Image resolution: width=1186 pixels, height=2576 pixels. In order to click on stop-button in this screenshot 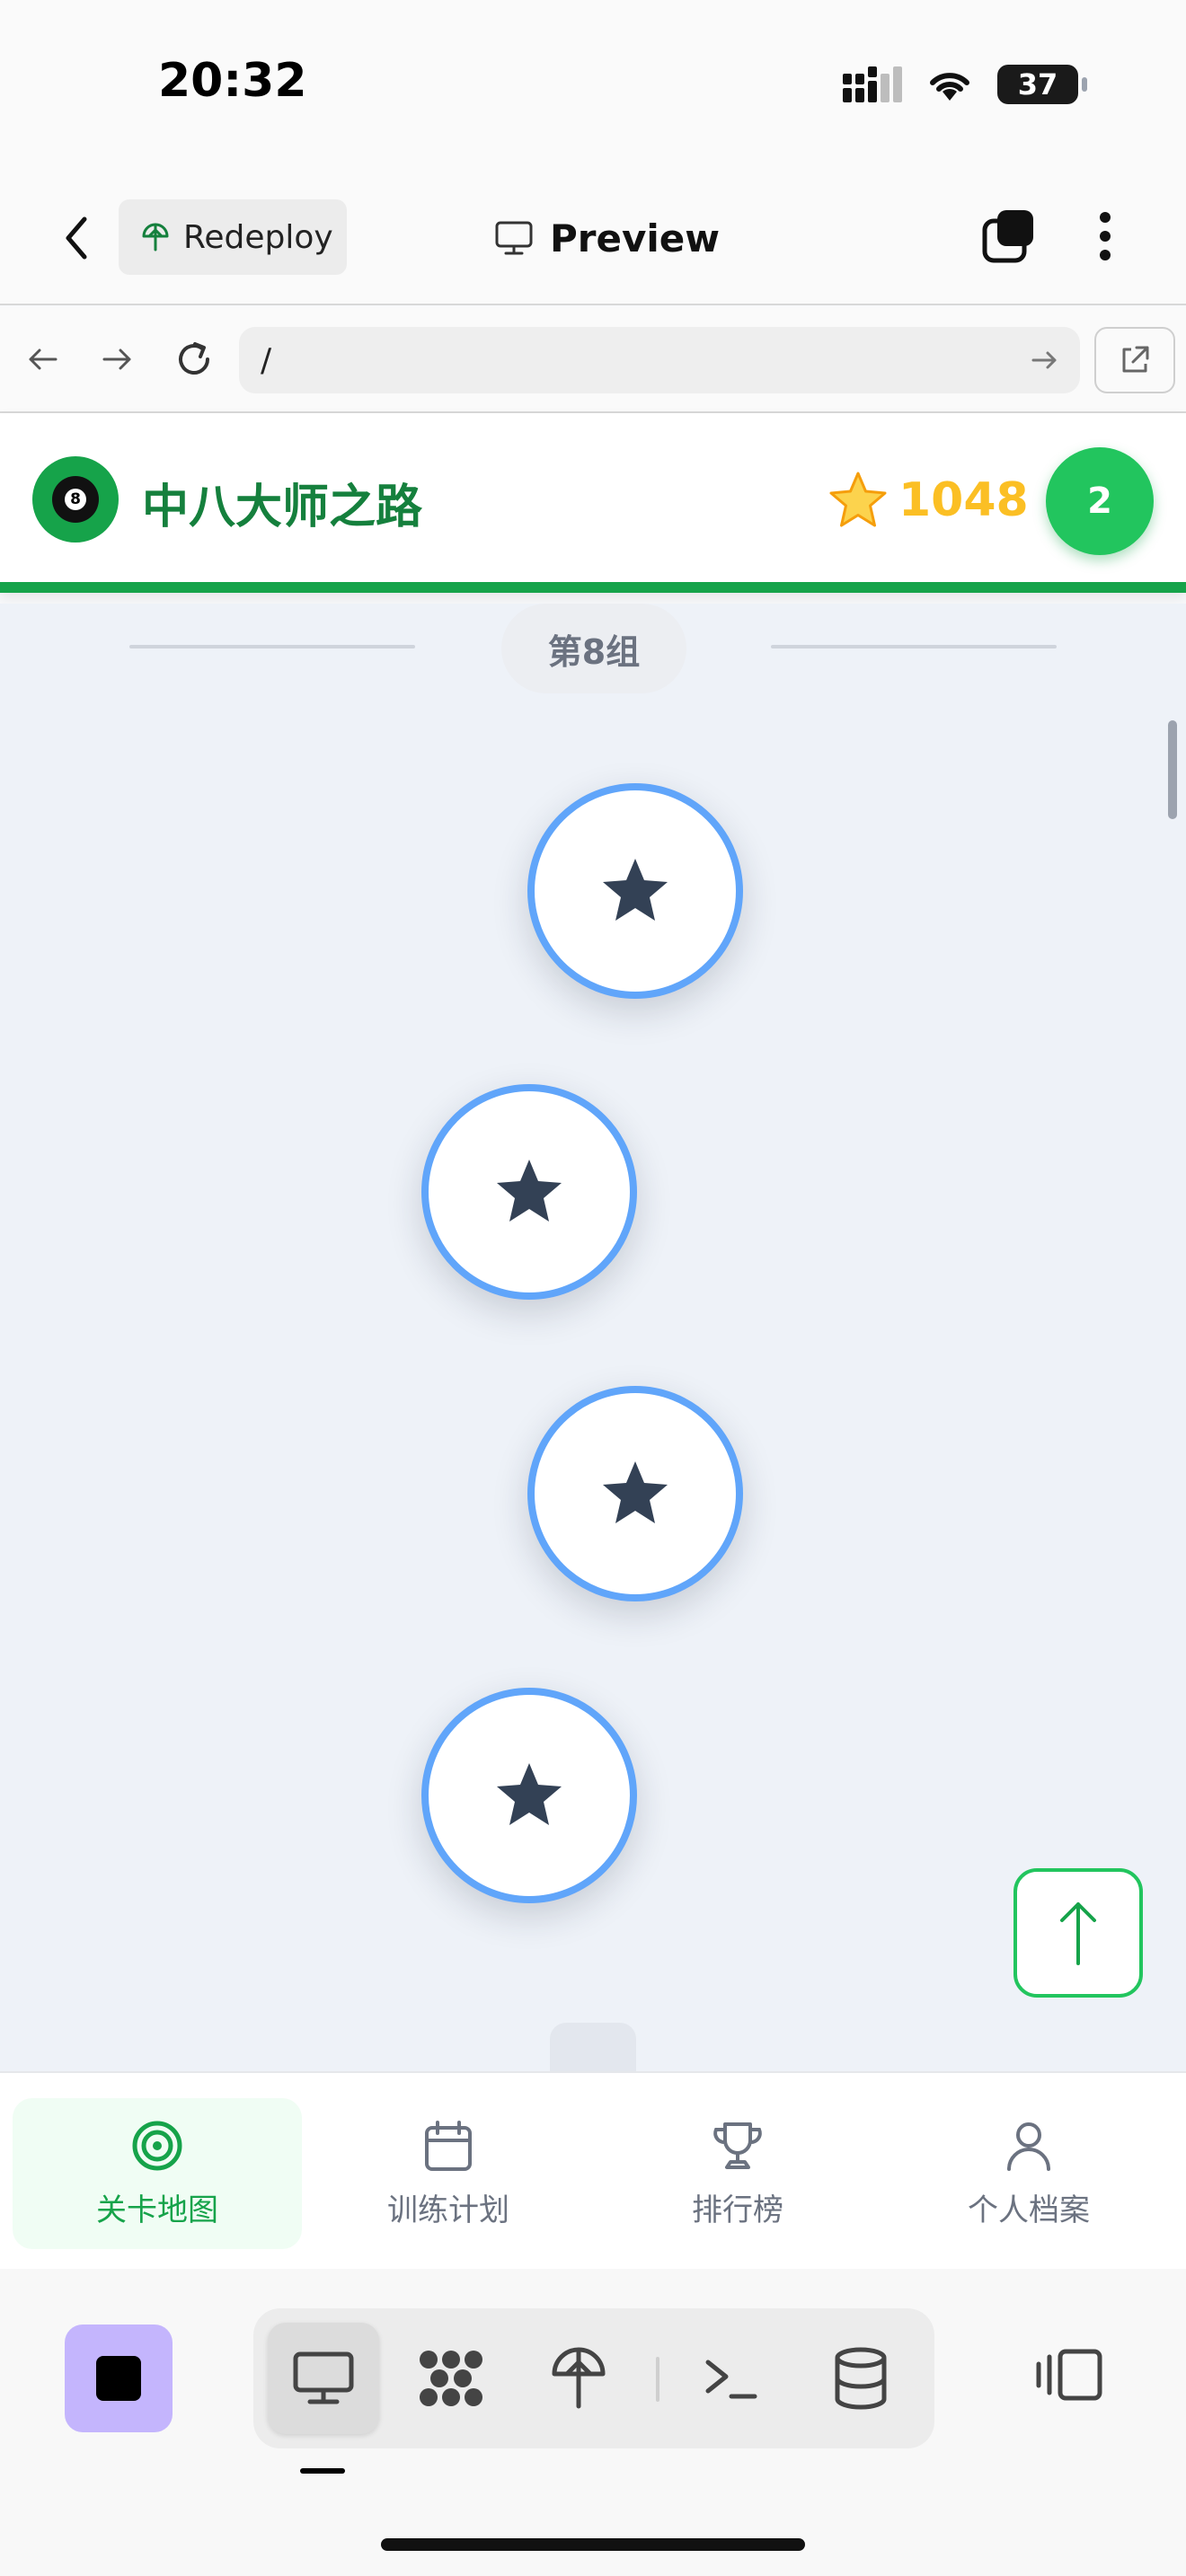, I will do `click(119, 2378)`.